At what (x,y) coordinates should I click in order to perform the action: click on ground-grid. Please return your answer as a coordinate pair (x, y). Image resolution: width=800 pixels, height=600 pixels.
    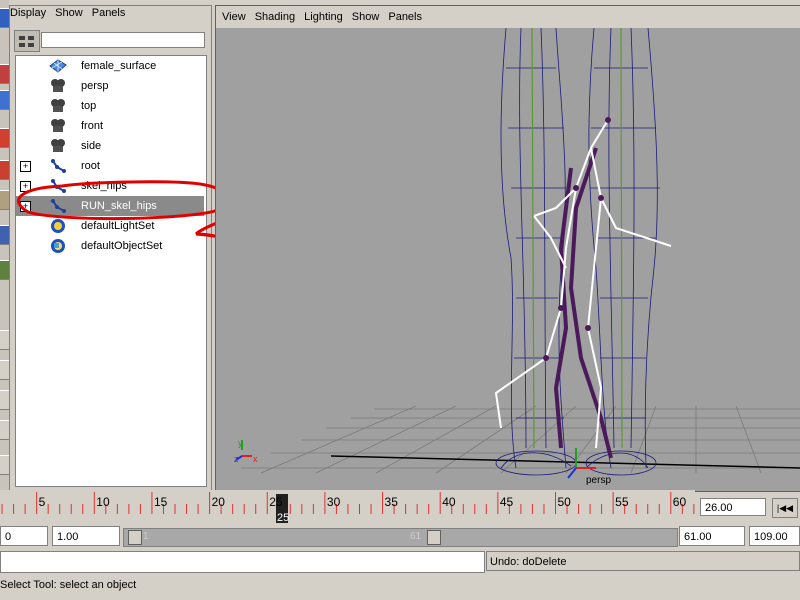
    Looking at the image, I should click on (520, 439).